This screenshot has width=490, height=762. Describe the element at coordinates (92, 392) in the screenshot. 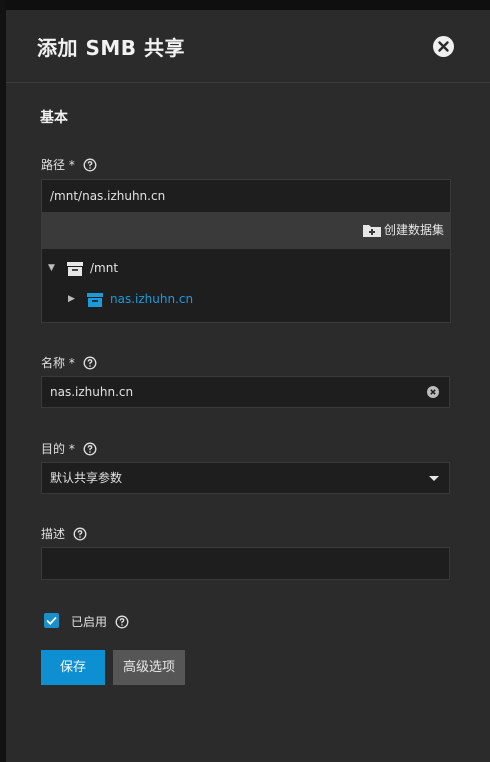

I see `name-value: nas.izhuhn.cn` at that location.